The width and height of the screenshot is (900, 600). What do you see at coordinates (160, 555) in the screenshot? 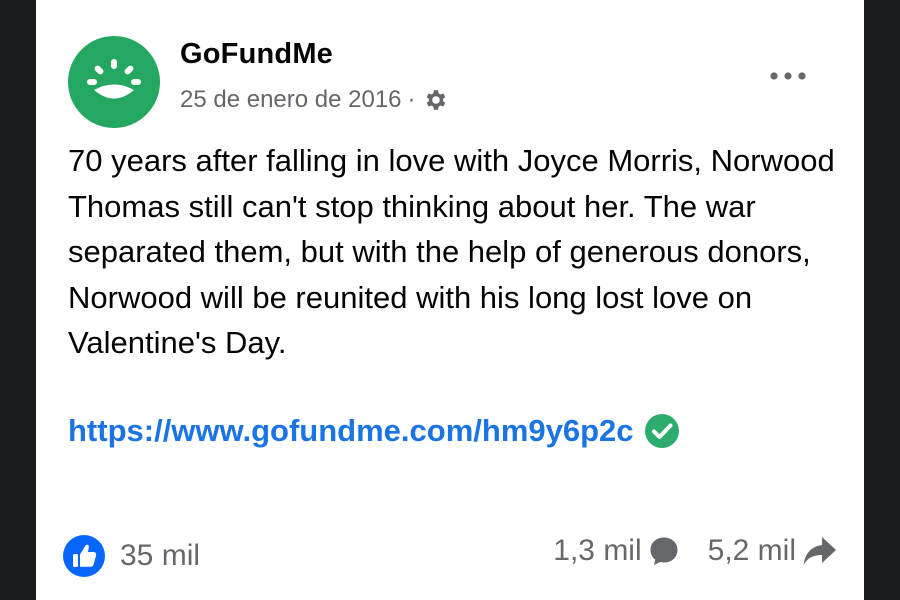
I see `reactions-count: 35 mil` at bounding box center [160, 555].